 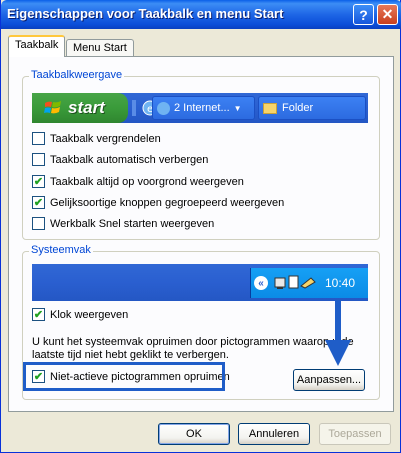 I want to click on option-verbergen-label: Taakbalk automatisch verbergen, so click(x=129, y=159).